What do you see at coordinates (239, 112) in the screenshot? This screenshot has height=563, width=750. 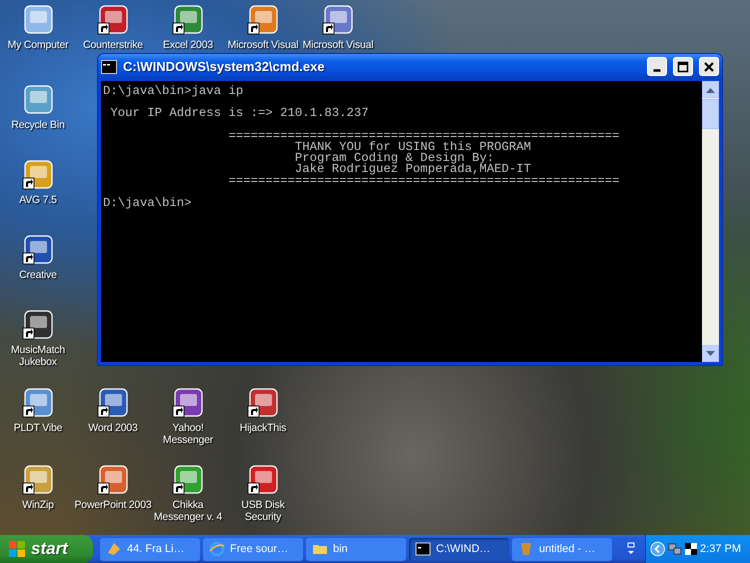 I see `console-line: Your IP Address is :=> 210.1.83.237` at bounding box center [239, 112].